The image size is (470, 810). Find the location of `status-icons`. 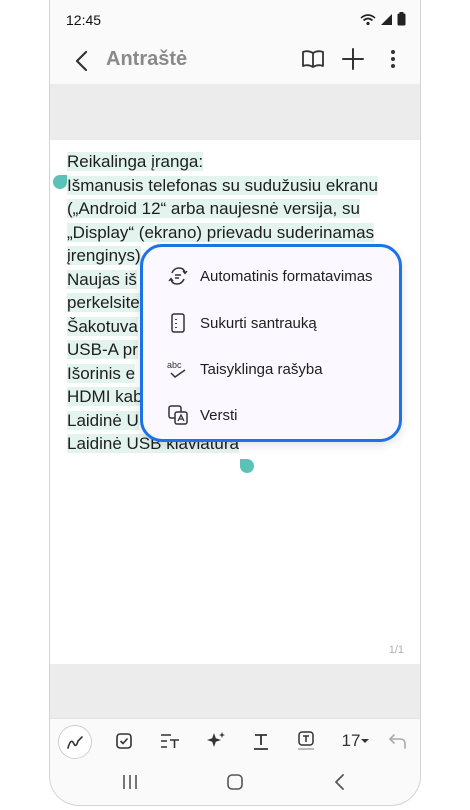

status-icons is located at coordinates (383, 19).